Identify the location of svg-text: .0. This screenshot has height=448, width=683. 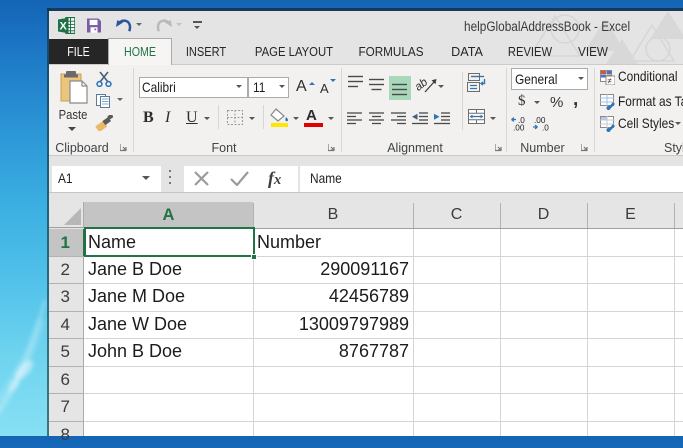
(545, 128).